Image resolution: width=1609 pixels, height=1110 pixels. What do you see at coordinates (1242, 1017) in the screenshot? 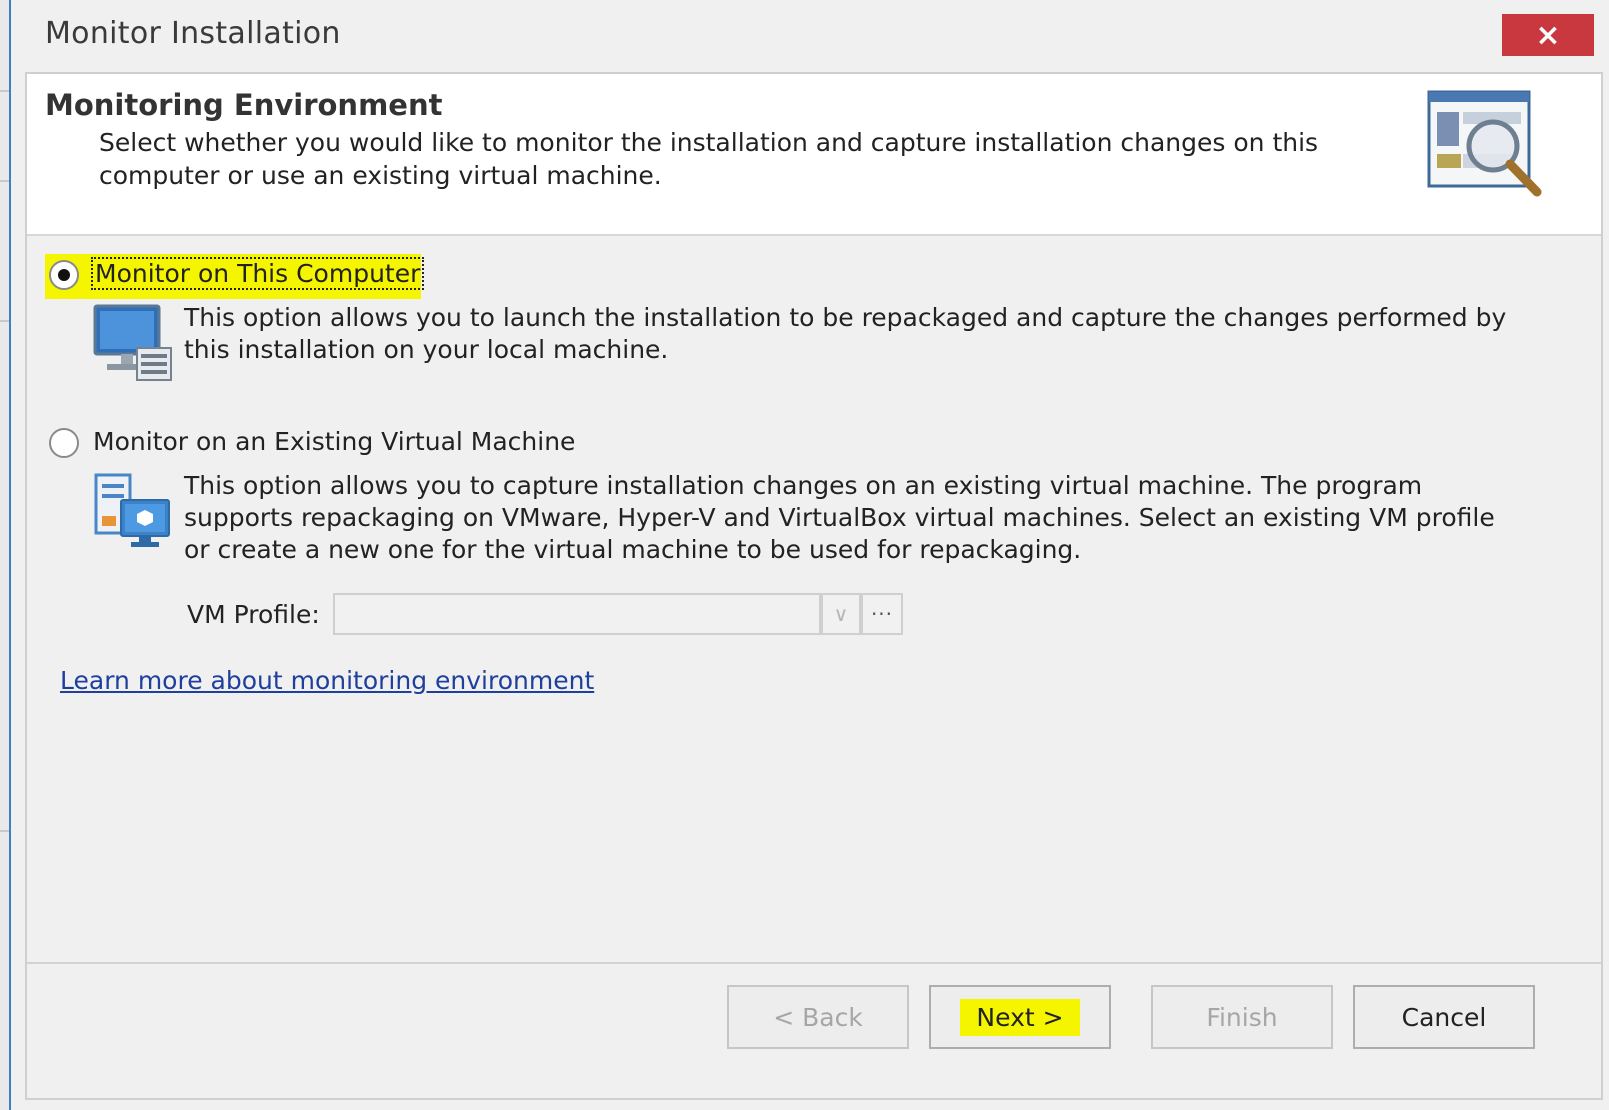
I see `finish-button: Finish` at bounding box center [1242, 1017].